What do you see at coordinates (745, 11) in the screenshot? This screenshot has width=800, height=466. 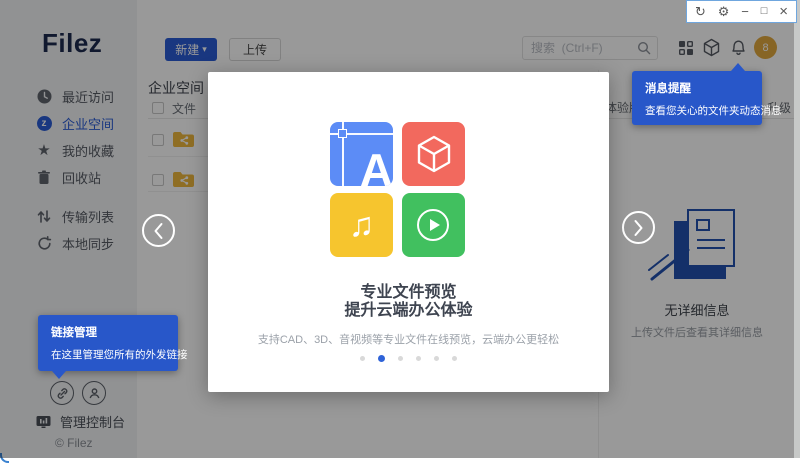 I see `minimize-icon: −` at bounding box center [745, 11].